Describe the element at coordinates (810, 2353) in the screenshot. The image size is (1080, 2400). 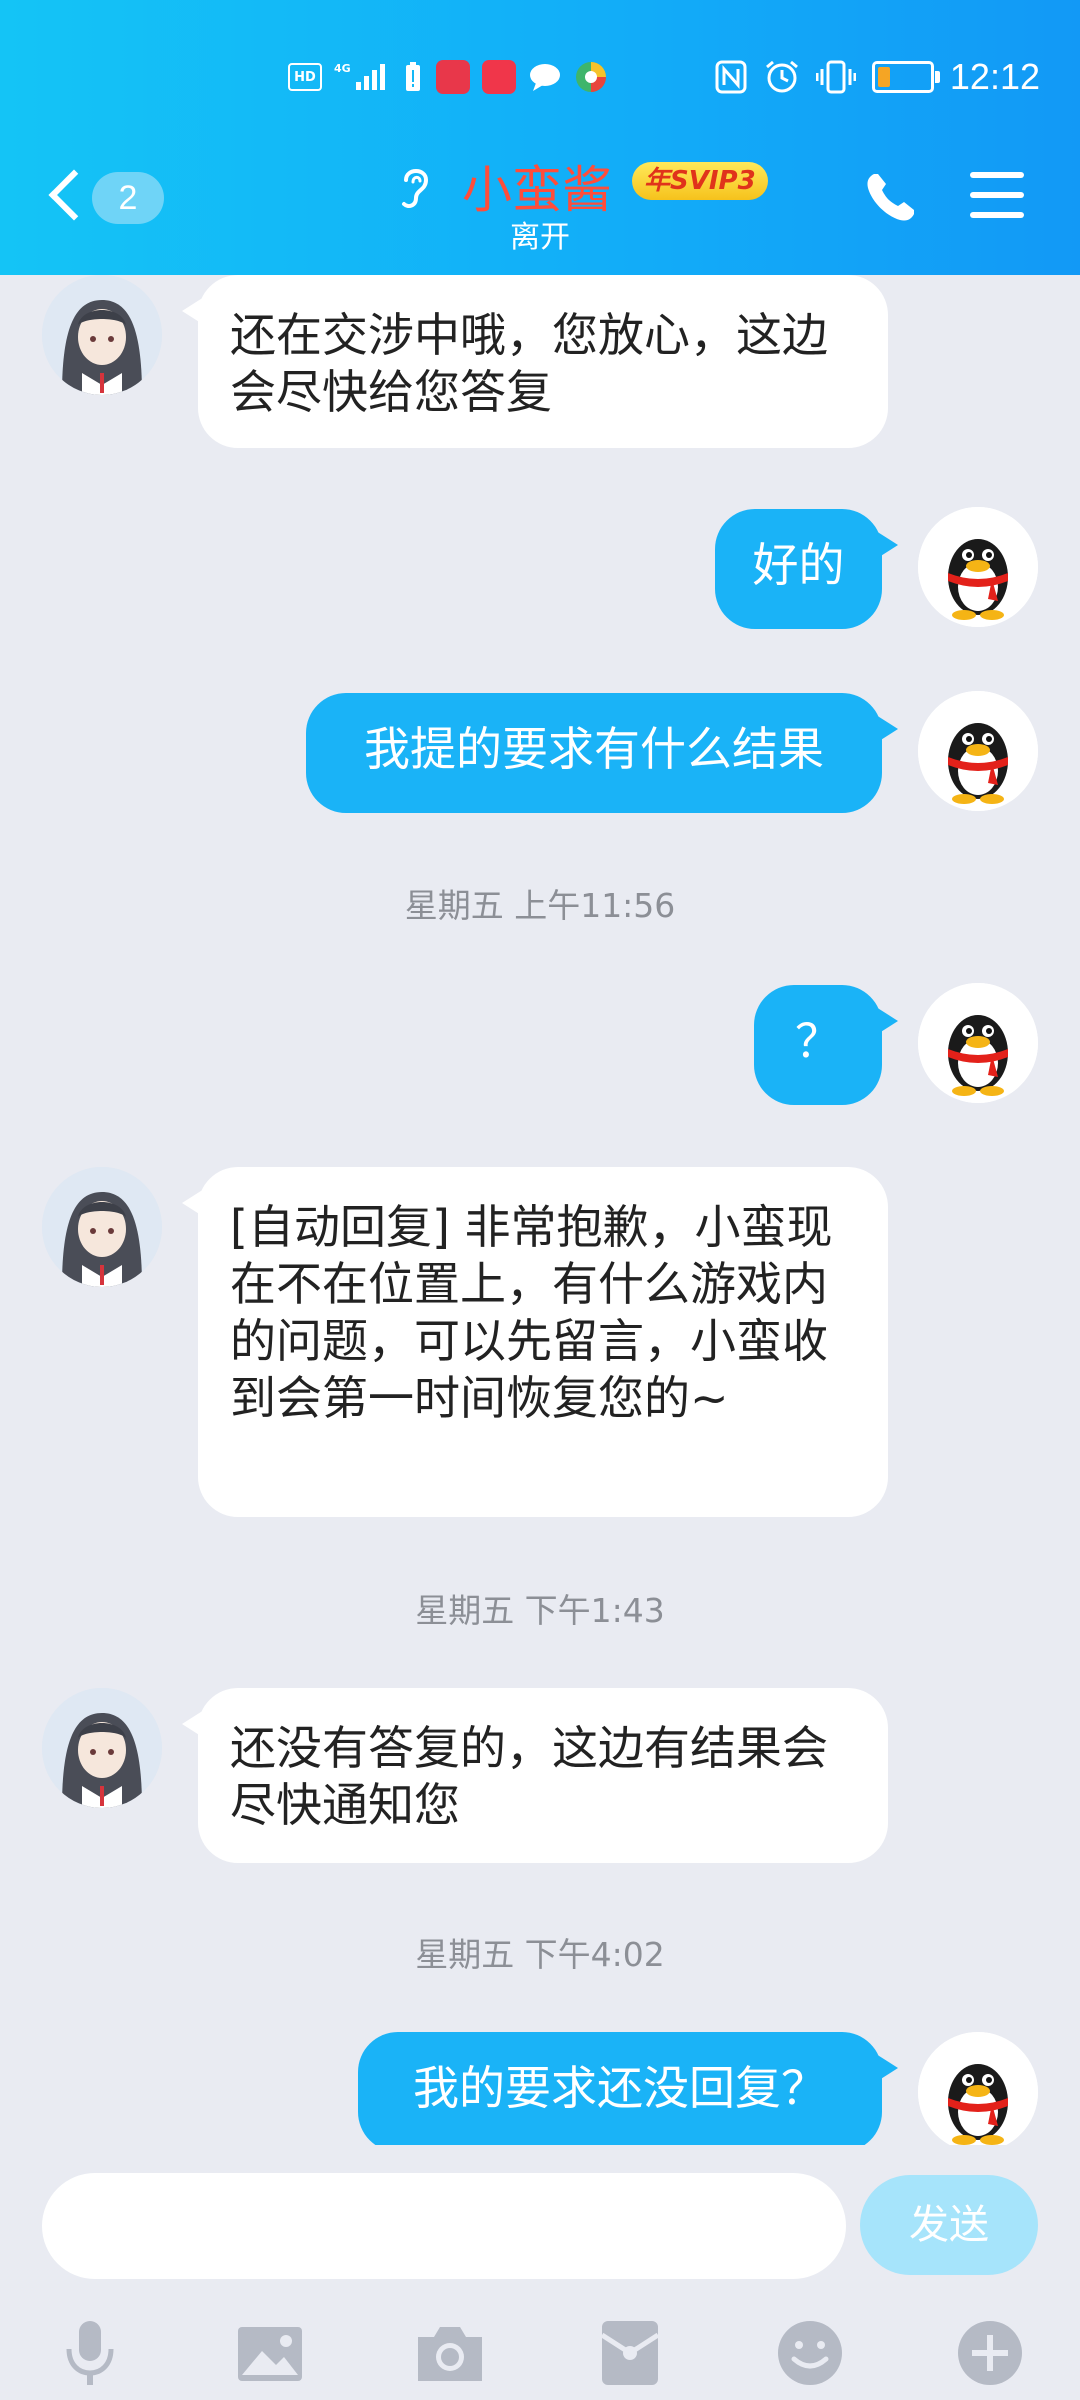
I see `emoji-icon` at that location.